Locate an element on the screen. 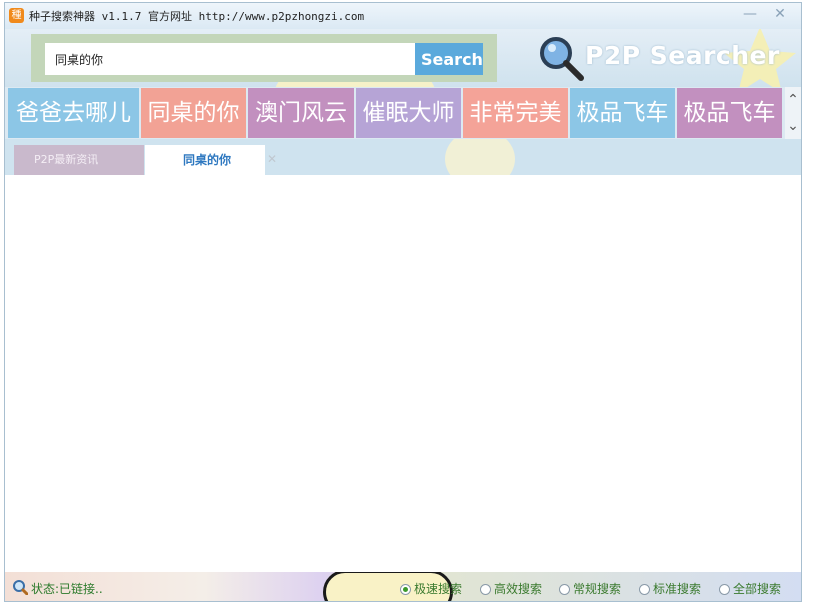 The height and width of the screenshot is (608, 814). hot-tile: 澳门风云 is located at coordinates (301, 113).